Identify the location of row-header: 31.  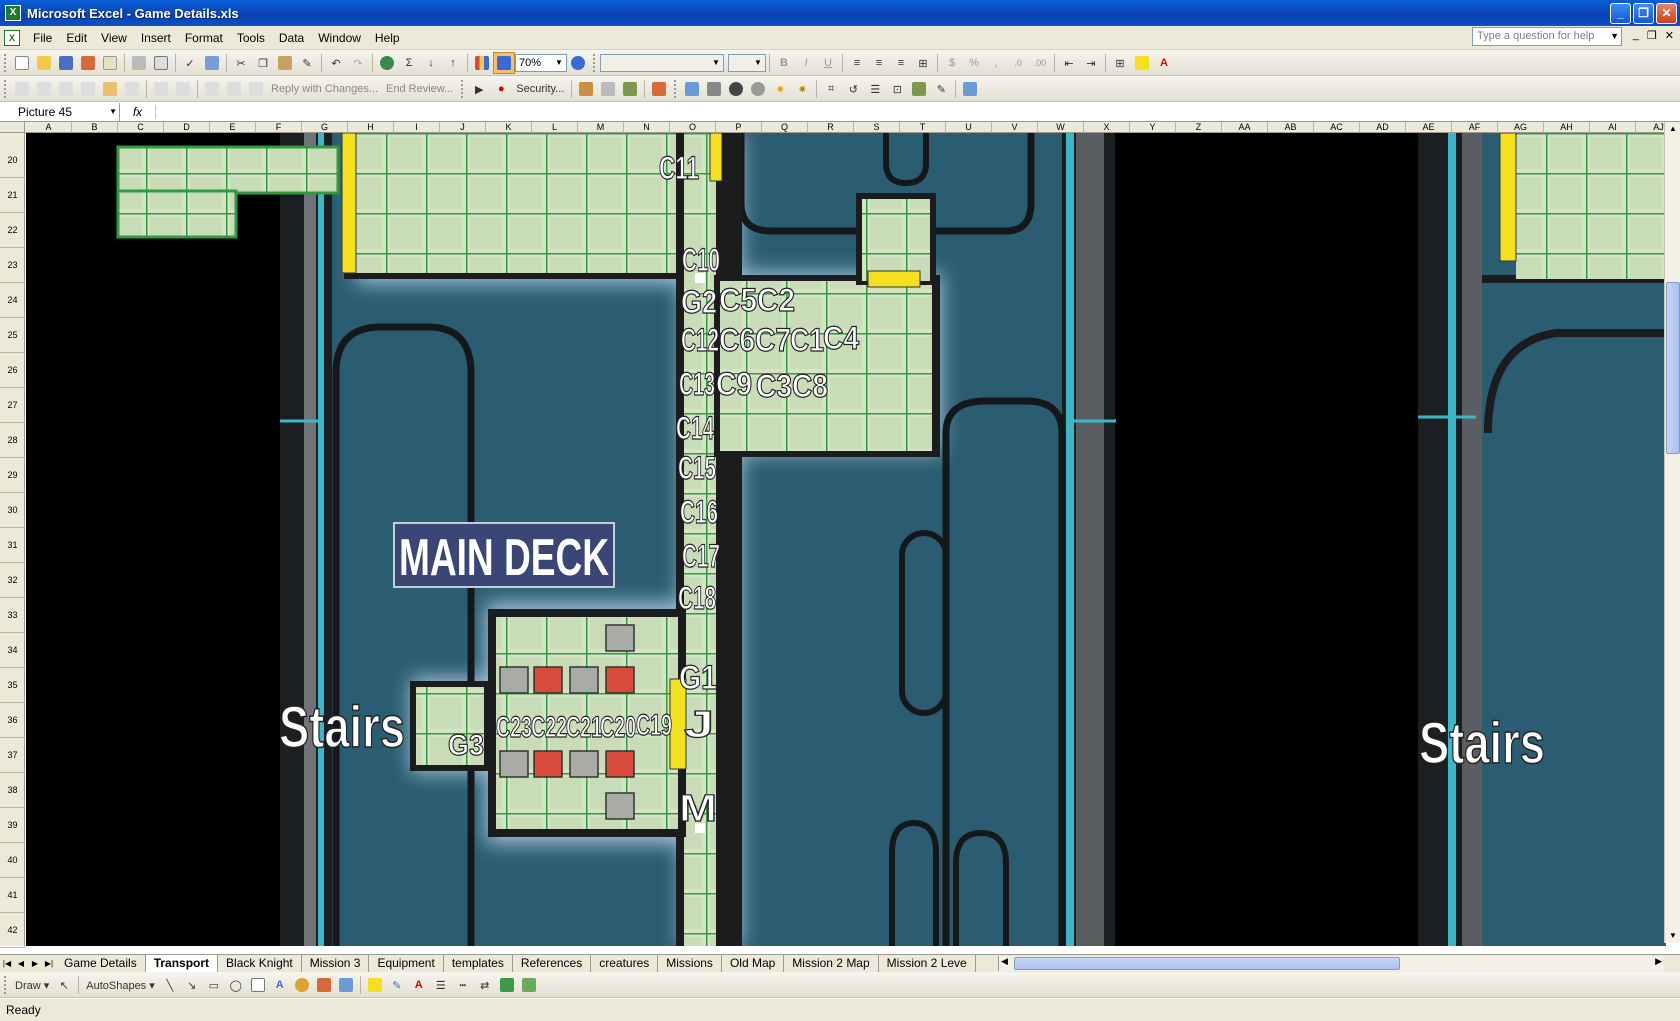
(12, 545).